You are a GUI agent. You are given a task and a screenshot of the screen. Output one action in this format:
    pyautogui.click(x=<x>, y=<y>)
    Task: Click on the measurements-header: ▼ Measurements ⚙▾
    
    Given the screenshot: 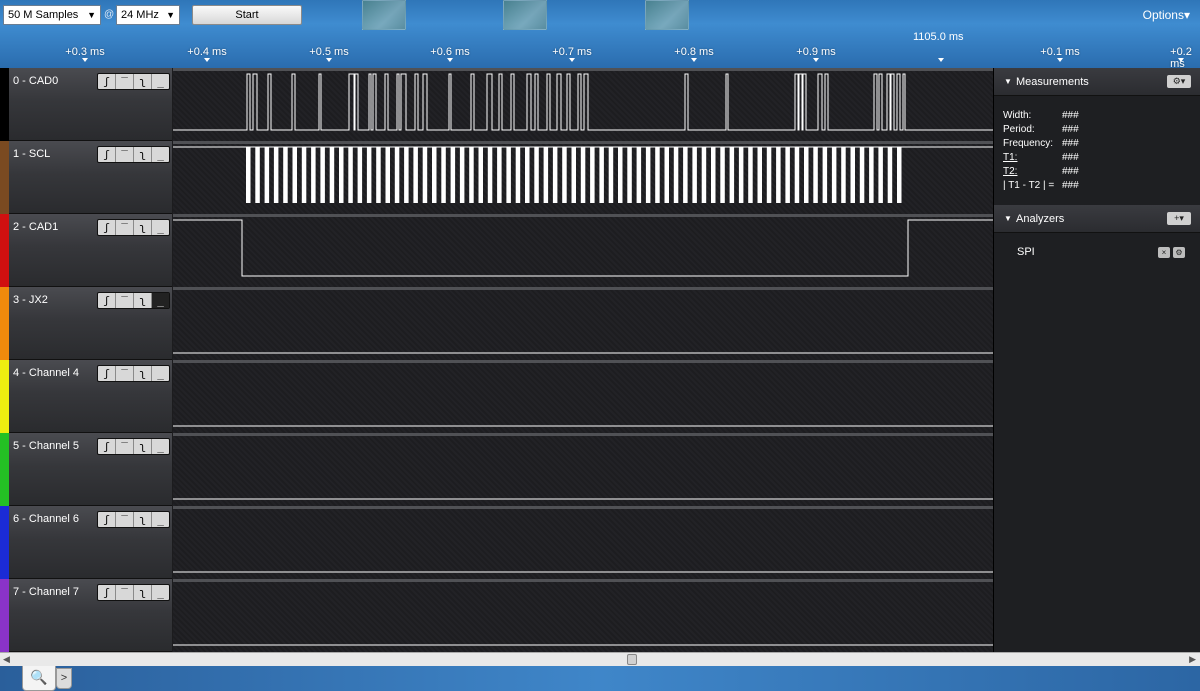 What is the action you would take?
    pyautogui.click(x=1097, y=82)
    